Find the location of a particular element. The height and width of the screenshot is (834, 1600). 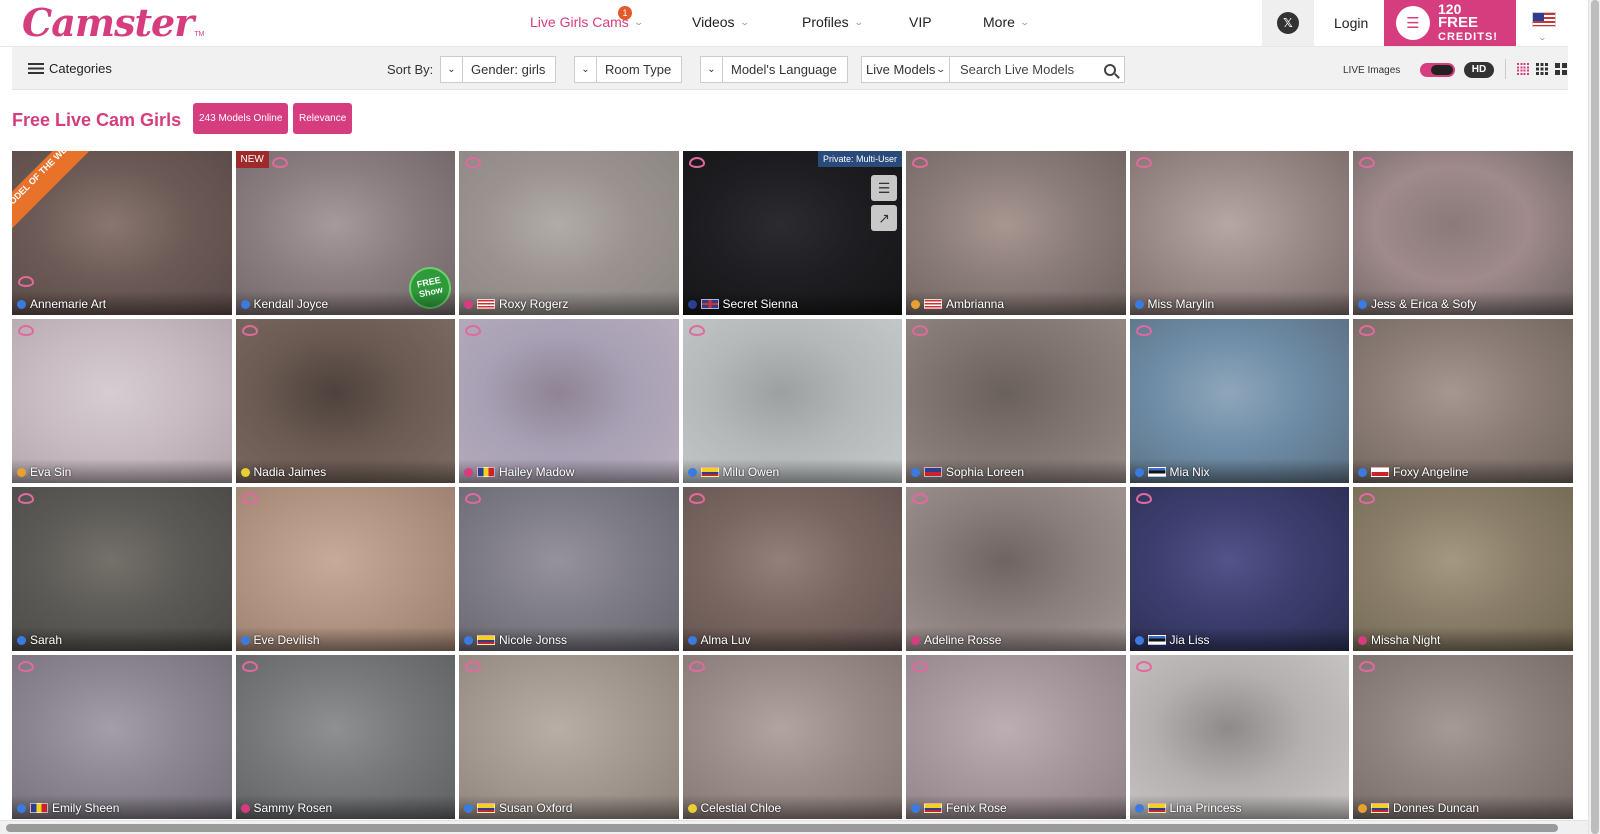

nav-more-label: More is located at coordinates (999, 22).